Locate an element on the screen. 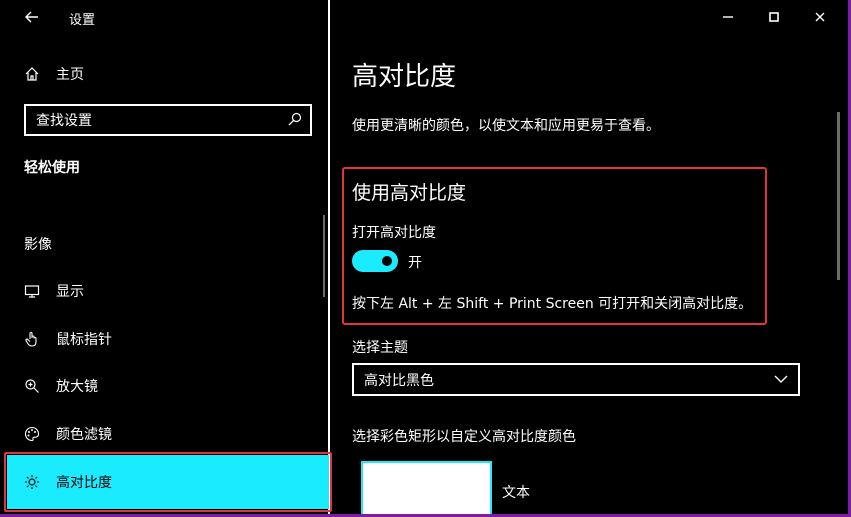 The image size is (851, 517). close-icon is located at coordinates (820, 17).